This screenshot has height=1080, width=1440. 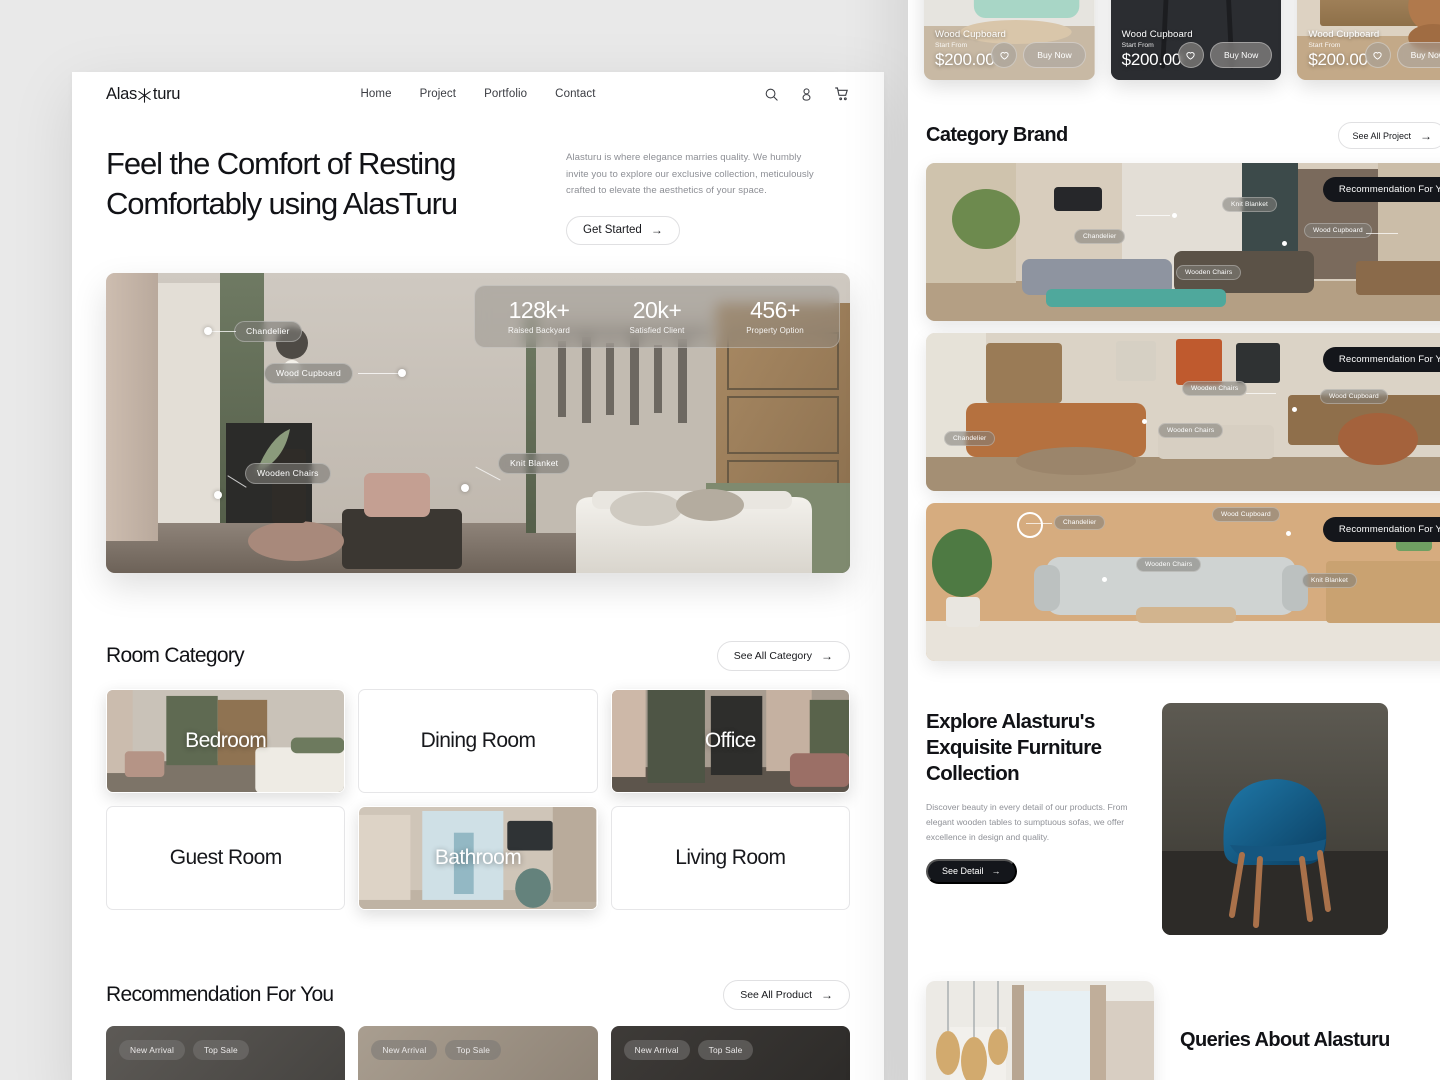 I want to click on search-icon, so click(x=771, y=94).